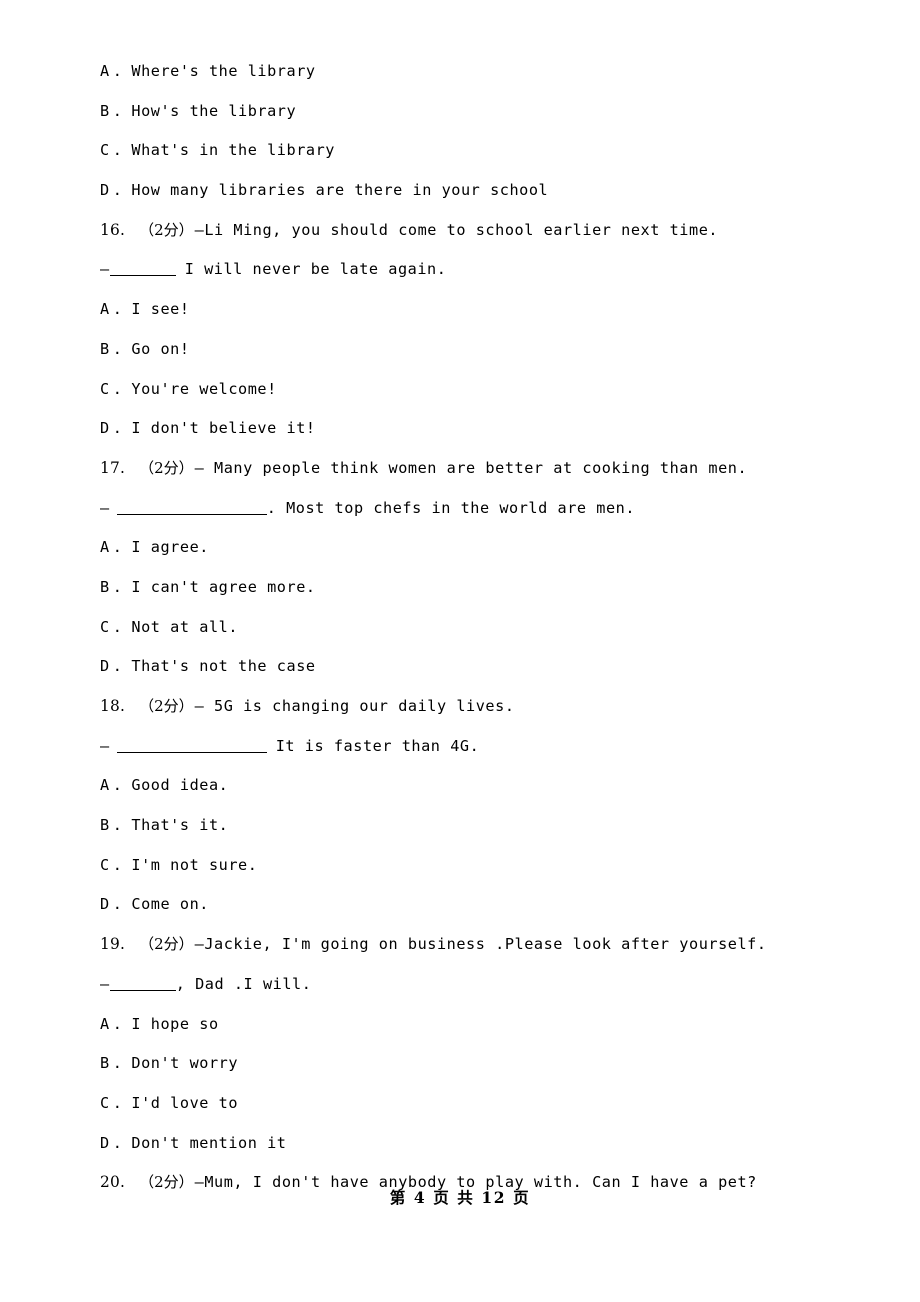 Image resolution: width=920 pixels, height=1302 pixels. What do you see at coordinates (209, 1142) in the screenshot?
I see `option-text: Don't mention it` at bounding box center [209, 1142].